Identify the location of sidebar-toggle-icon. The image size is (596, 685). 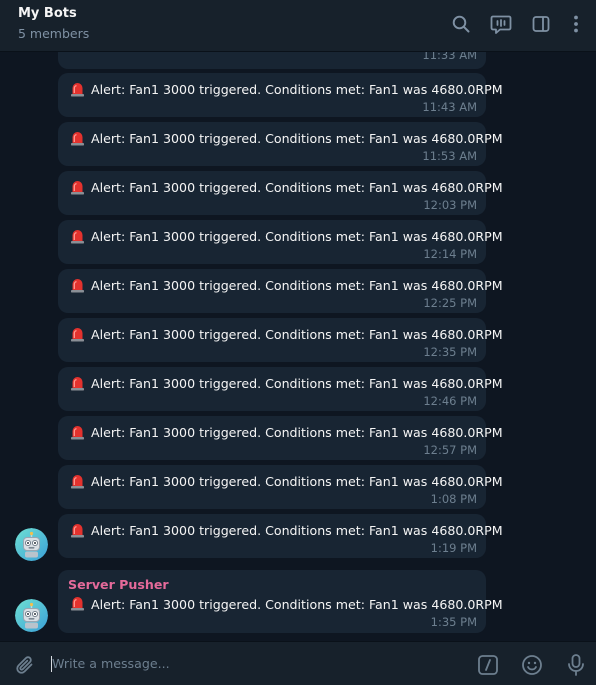
(541, 24).